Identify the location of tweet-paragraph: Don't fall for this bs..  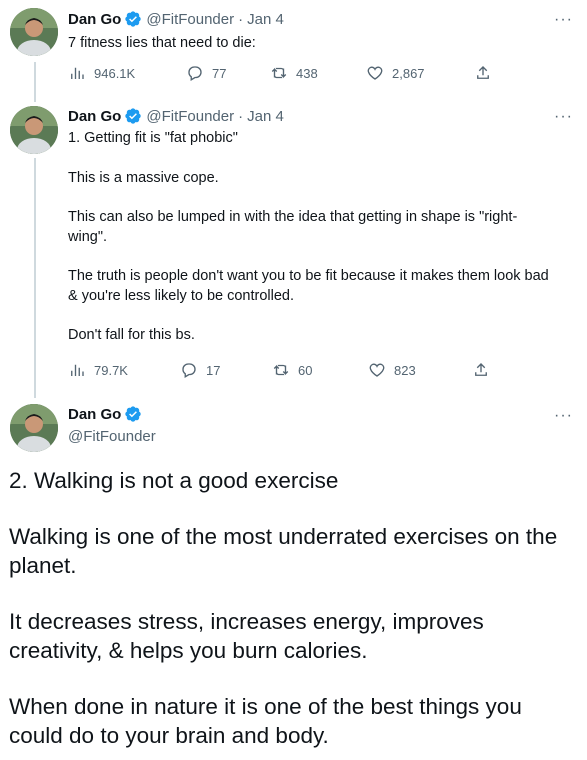
(131, 335).